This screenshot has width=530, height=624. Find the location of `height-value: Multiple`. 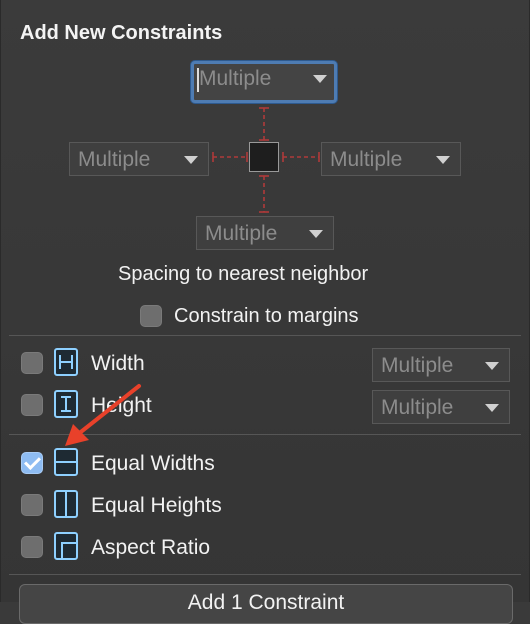

height-value: Multiple is located at coordinates (417, 407).